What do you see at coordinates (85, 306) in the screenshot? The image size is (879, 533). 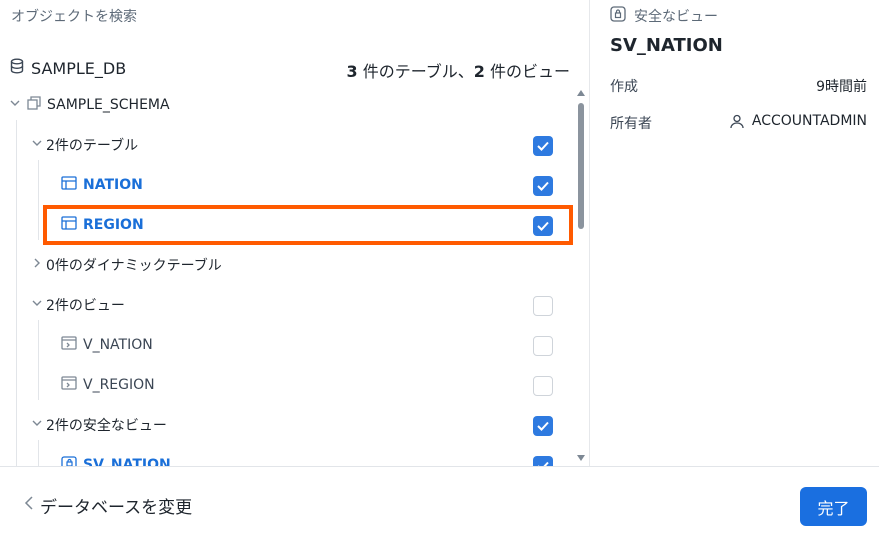 I see `group-views-label: 2件のビュー` at bounding box center [85, 306].